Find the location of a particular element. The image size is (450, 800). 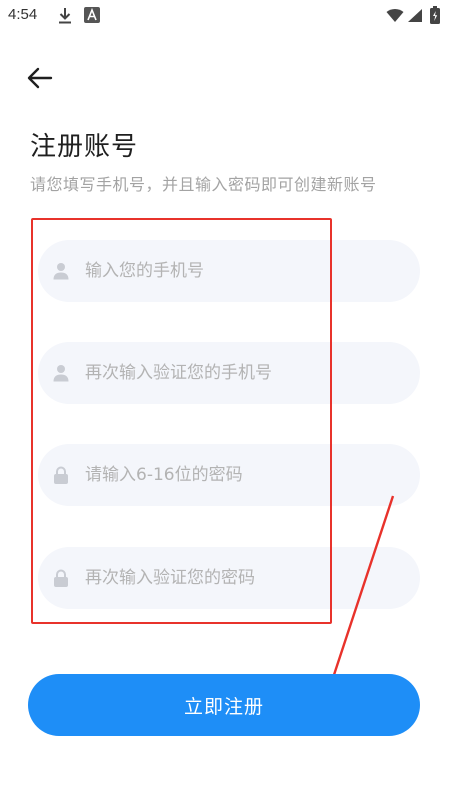

phone-input is located at coordinates (235, 271).